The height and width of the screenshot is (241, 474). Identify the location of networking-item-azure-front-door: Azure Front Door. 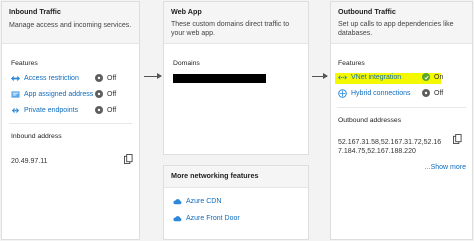
(236, 218).